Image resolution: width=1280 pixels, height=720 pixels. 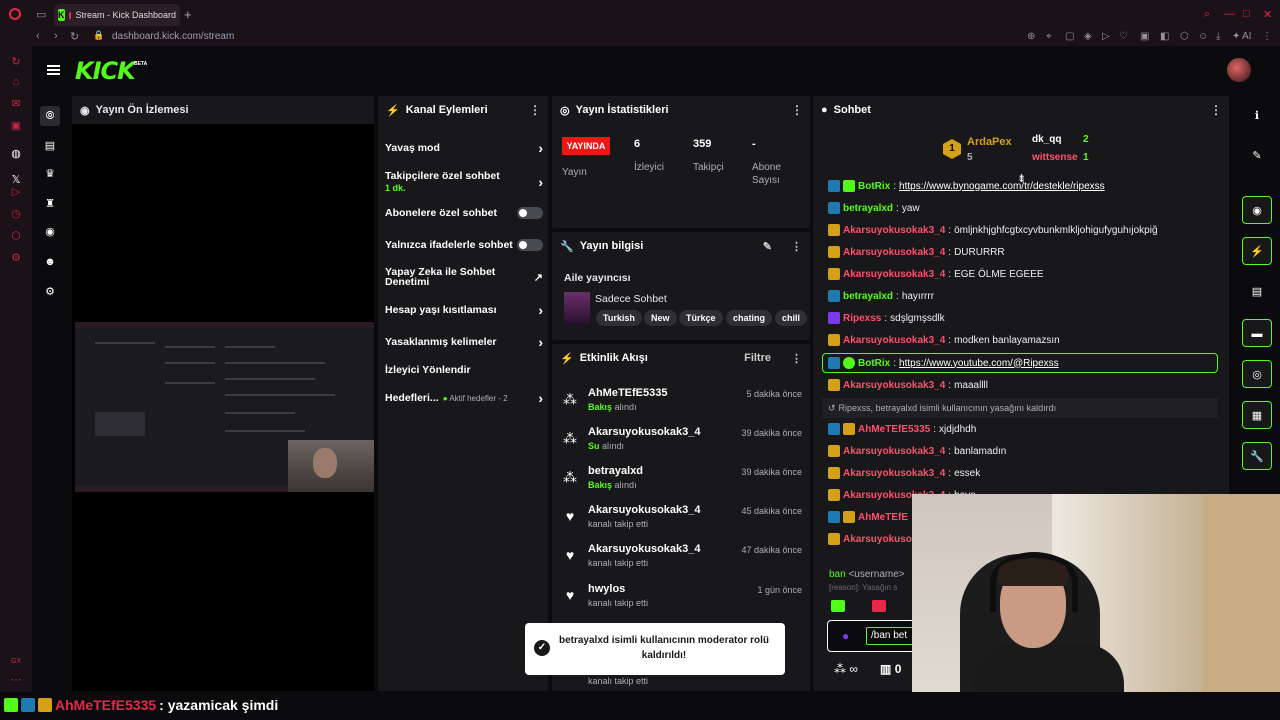 What do you see at coordinates (50, 232) in the screenshot?
I see `moderation-nav-icon: ◉` at bounding box center [50, 232].